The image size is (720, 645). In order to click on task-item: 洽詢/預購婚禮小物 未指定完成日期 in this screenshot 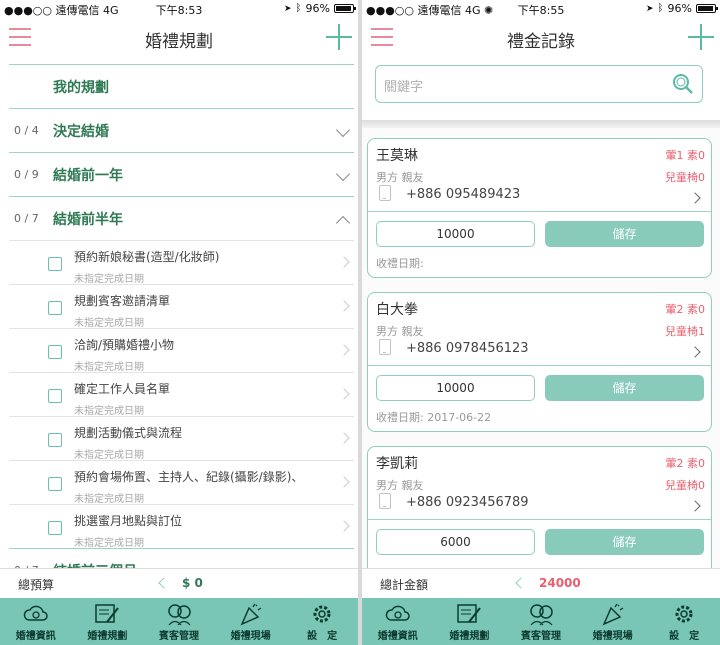, I will do `click(181, 350)`.